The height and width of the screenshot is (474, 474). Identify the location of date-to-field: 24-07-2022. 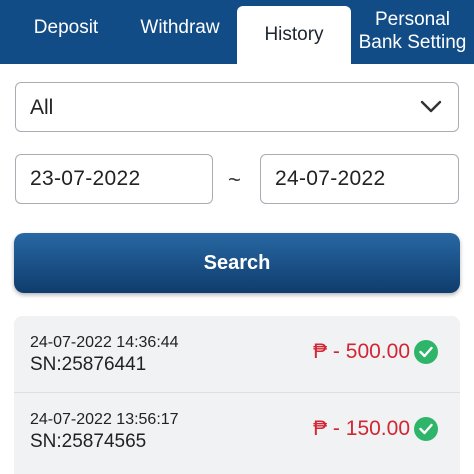
(359, 179).